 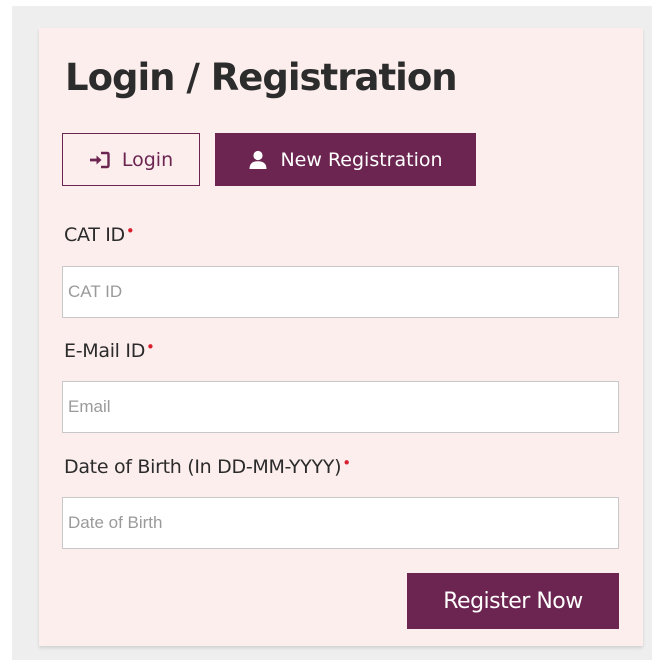 I want to click on email-input, so click(x=340, y=407).